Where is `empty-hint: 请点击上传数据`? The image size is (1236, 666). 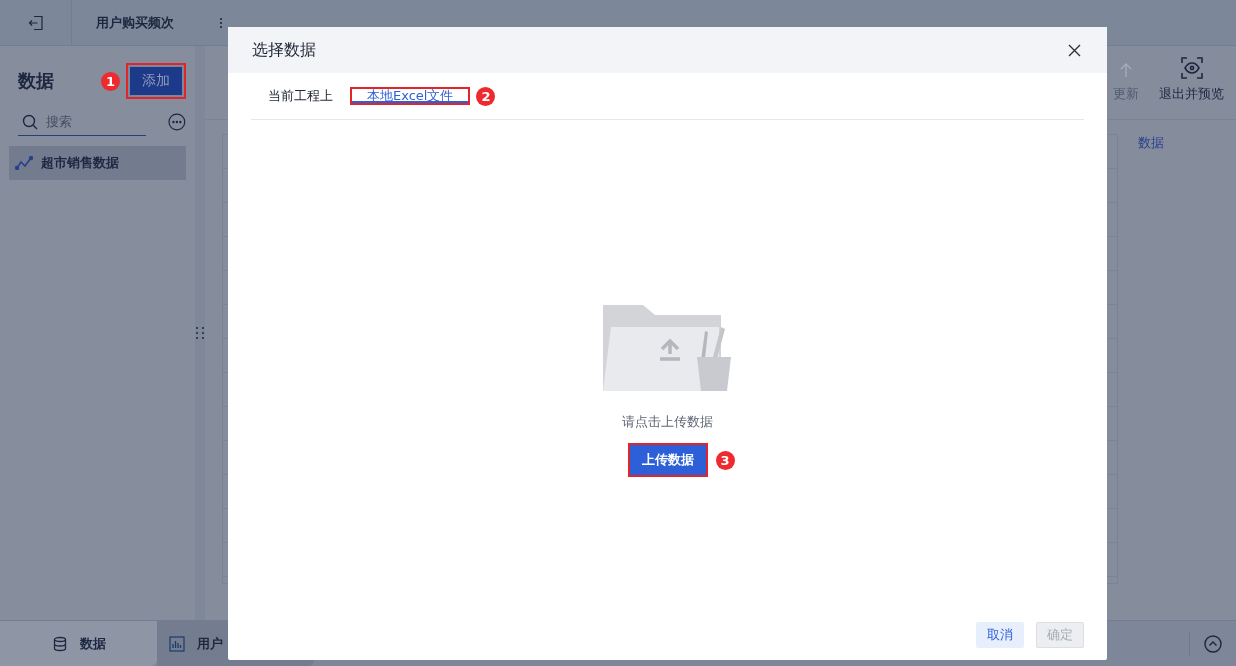
empty-hint: 请点击上传数据 is located at coordinates (667, 422).